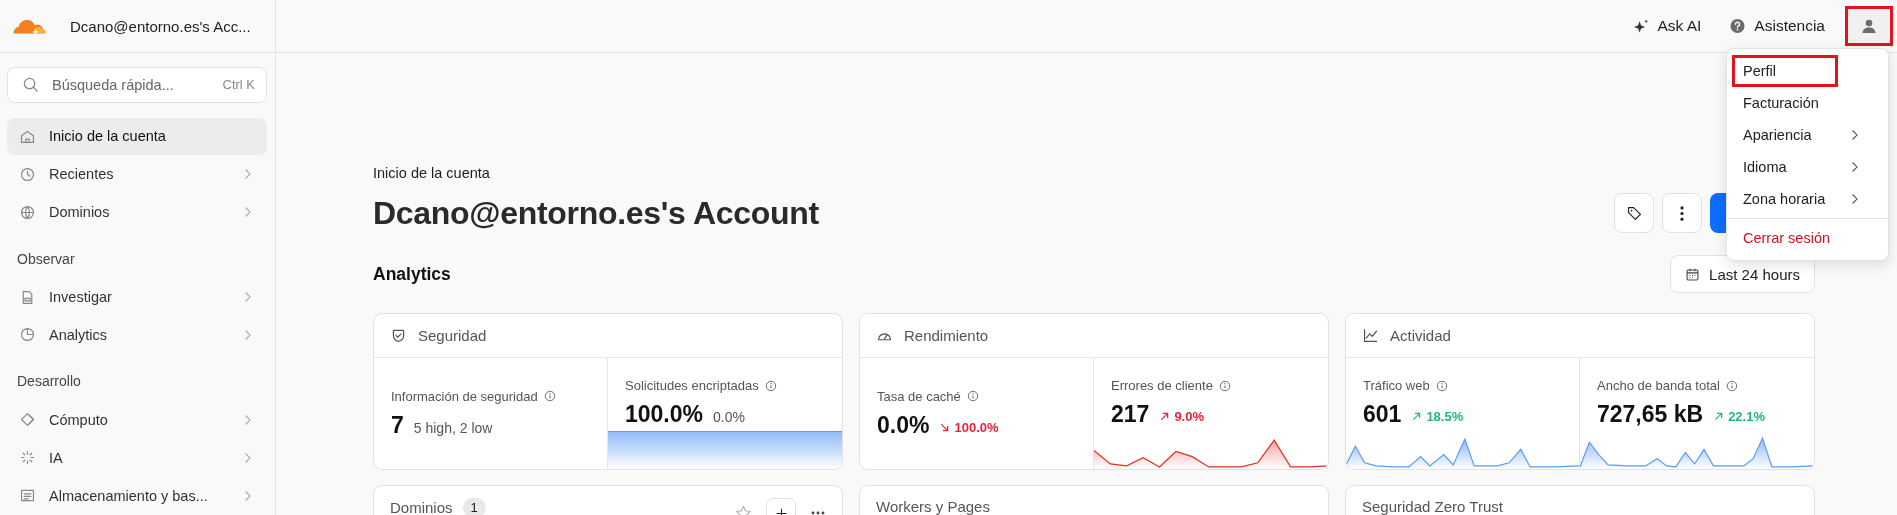  What do you see at coordinates (397, 425) in the screenshot?
I see `metric-value: 7` at bounding box center [397, 425].